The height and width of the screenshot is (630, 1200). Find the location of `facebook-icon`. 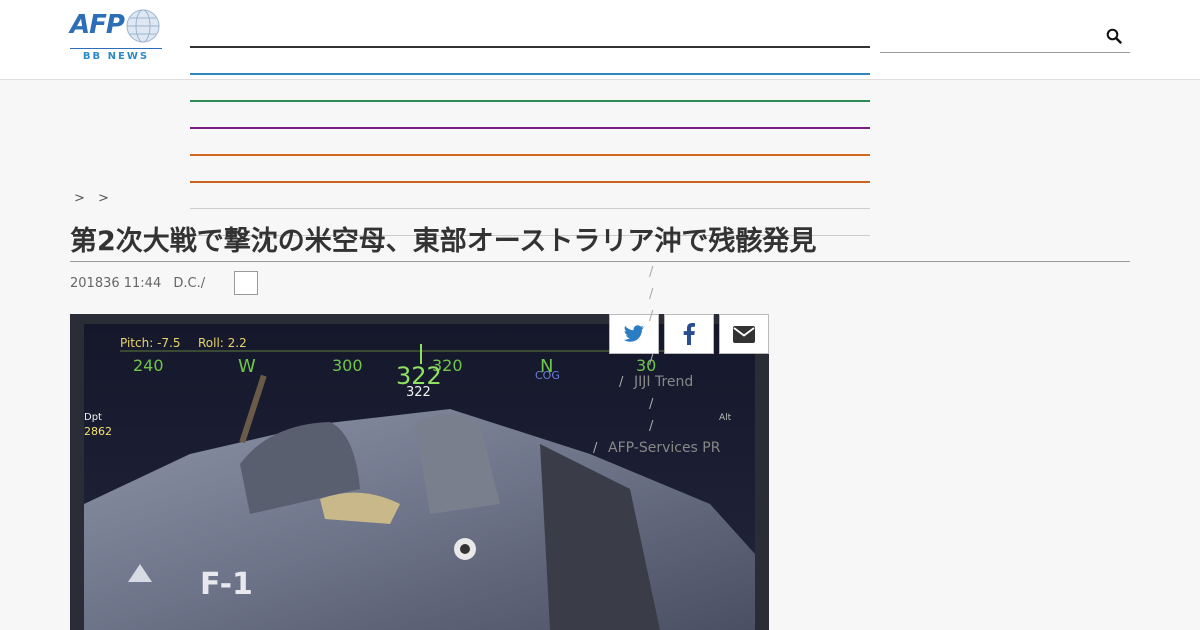

facebook-icon is located at coordinates (689, 334).